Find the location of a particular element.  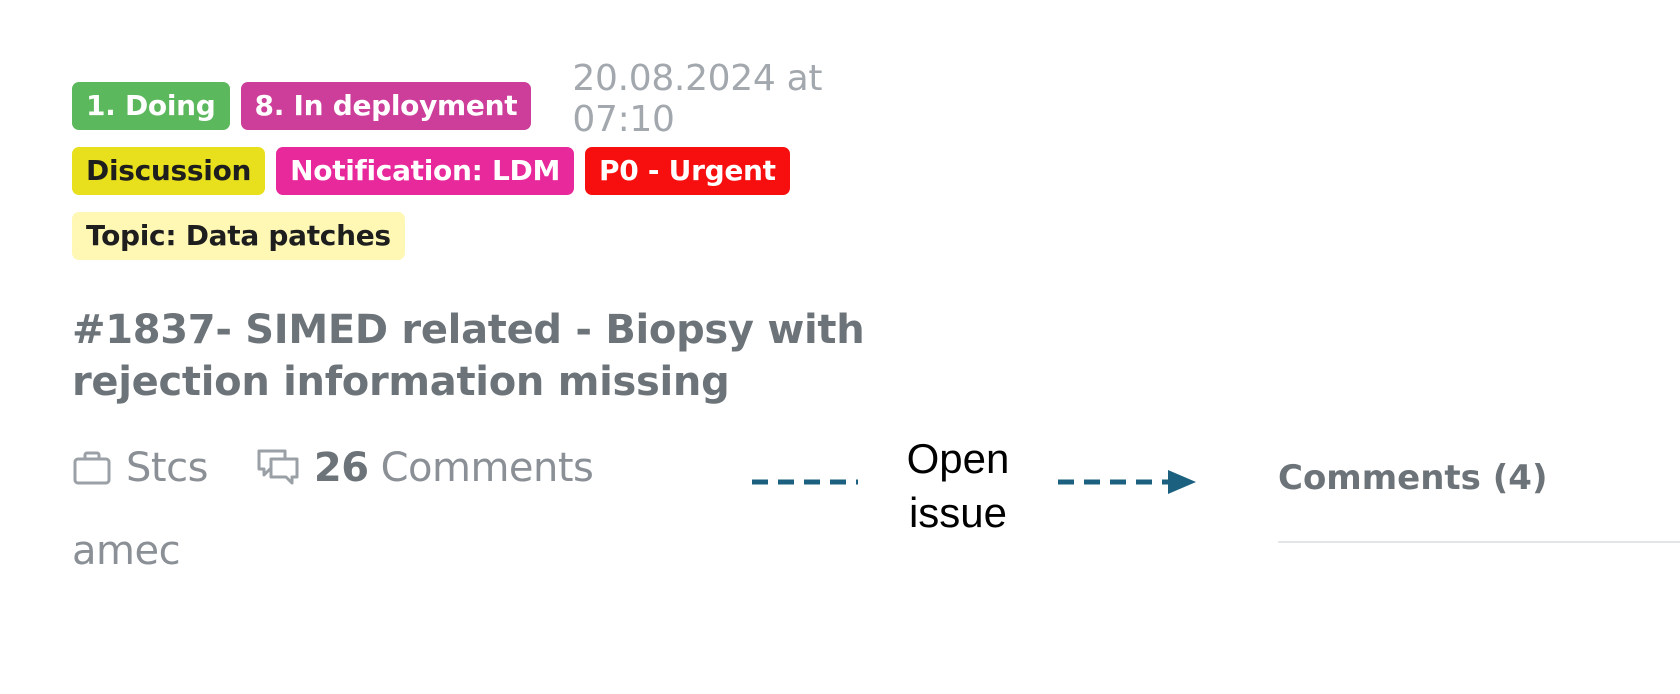

label-row-tags: Discussion Notification: LDM P0 - Urgent is located at coordinates (502, 171).